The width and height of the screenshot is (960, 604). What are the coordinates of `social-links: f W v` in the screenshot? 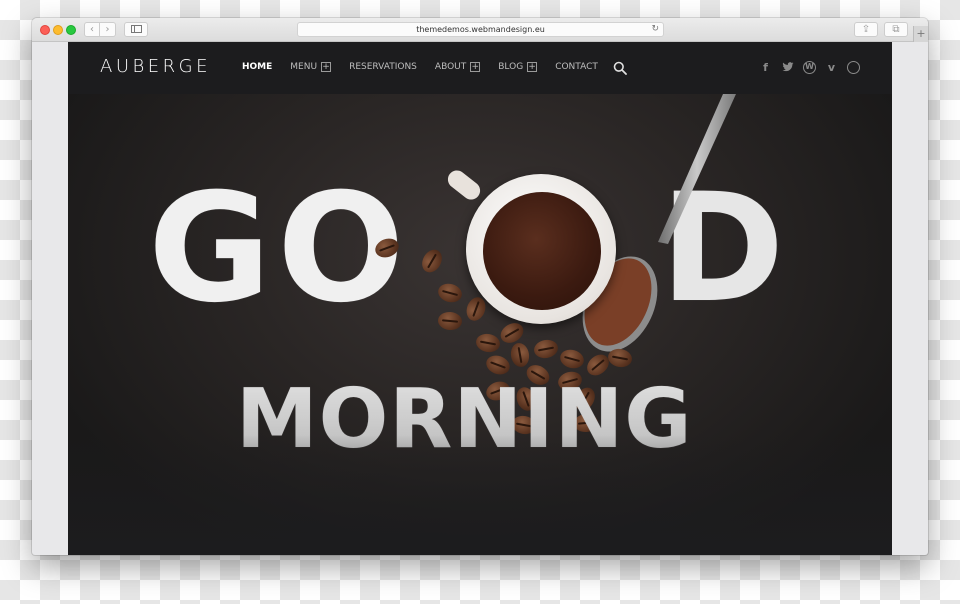 It's located at (809, 67).